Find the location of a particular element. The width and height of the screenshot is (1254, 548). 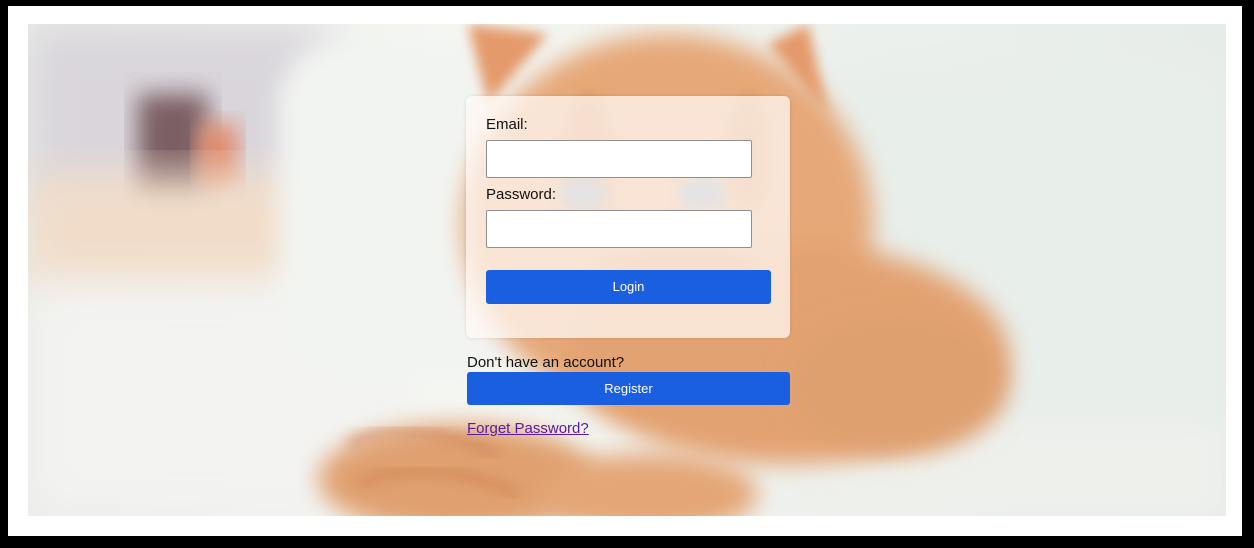

register-prompt: Don't have an account? is located at coordinates (546, 362).